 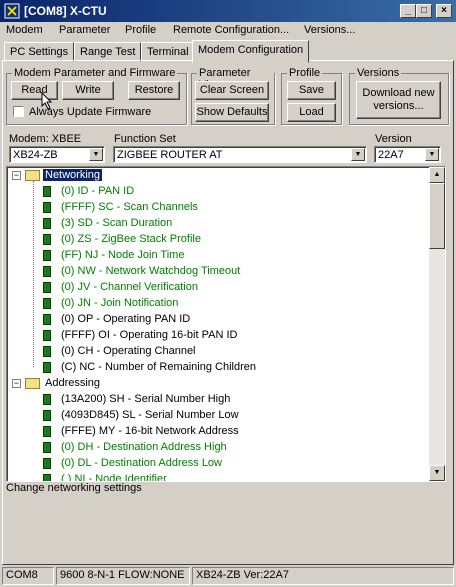 What do you see at coordinates (251, 51) in the screenshot?
I see `tab-modem-configuration: Modem Configuration` at bounding box center [251, 51].